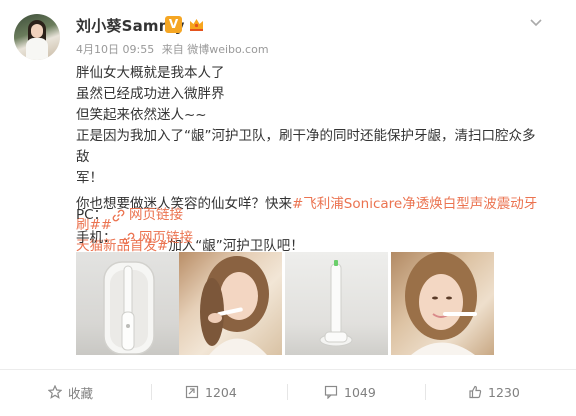 Image resolution: width=576 pixels, height=416 pixels. Describe the element at coordinates (37, 31) in the screenshot. I see `avatar-face` at that location.